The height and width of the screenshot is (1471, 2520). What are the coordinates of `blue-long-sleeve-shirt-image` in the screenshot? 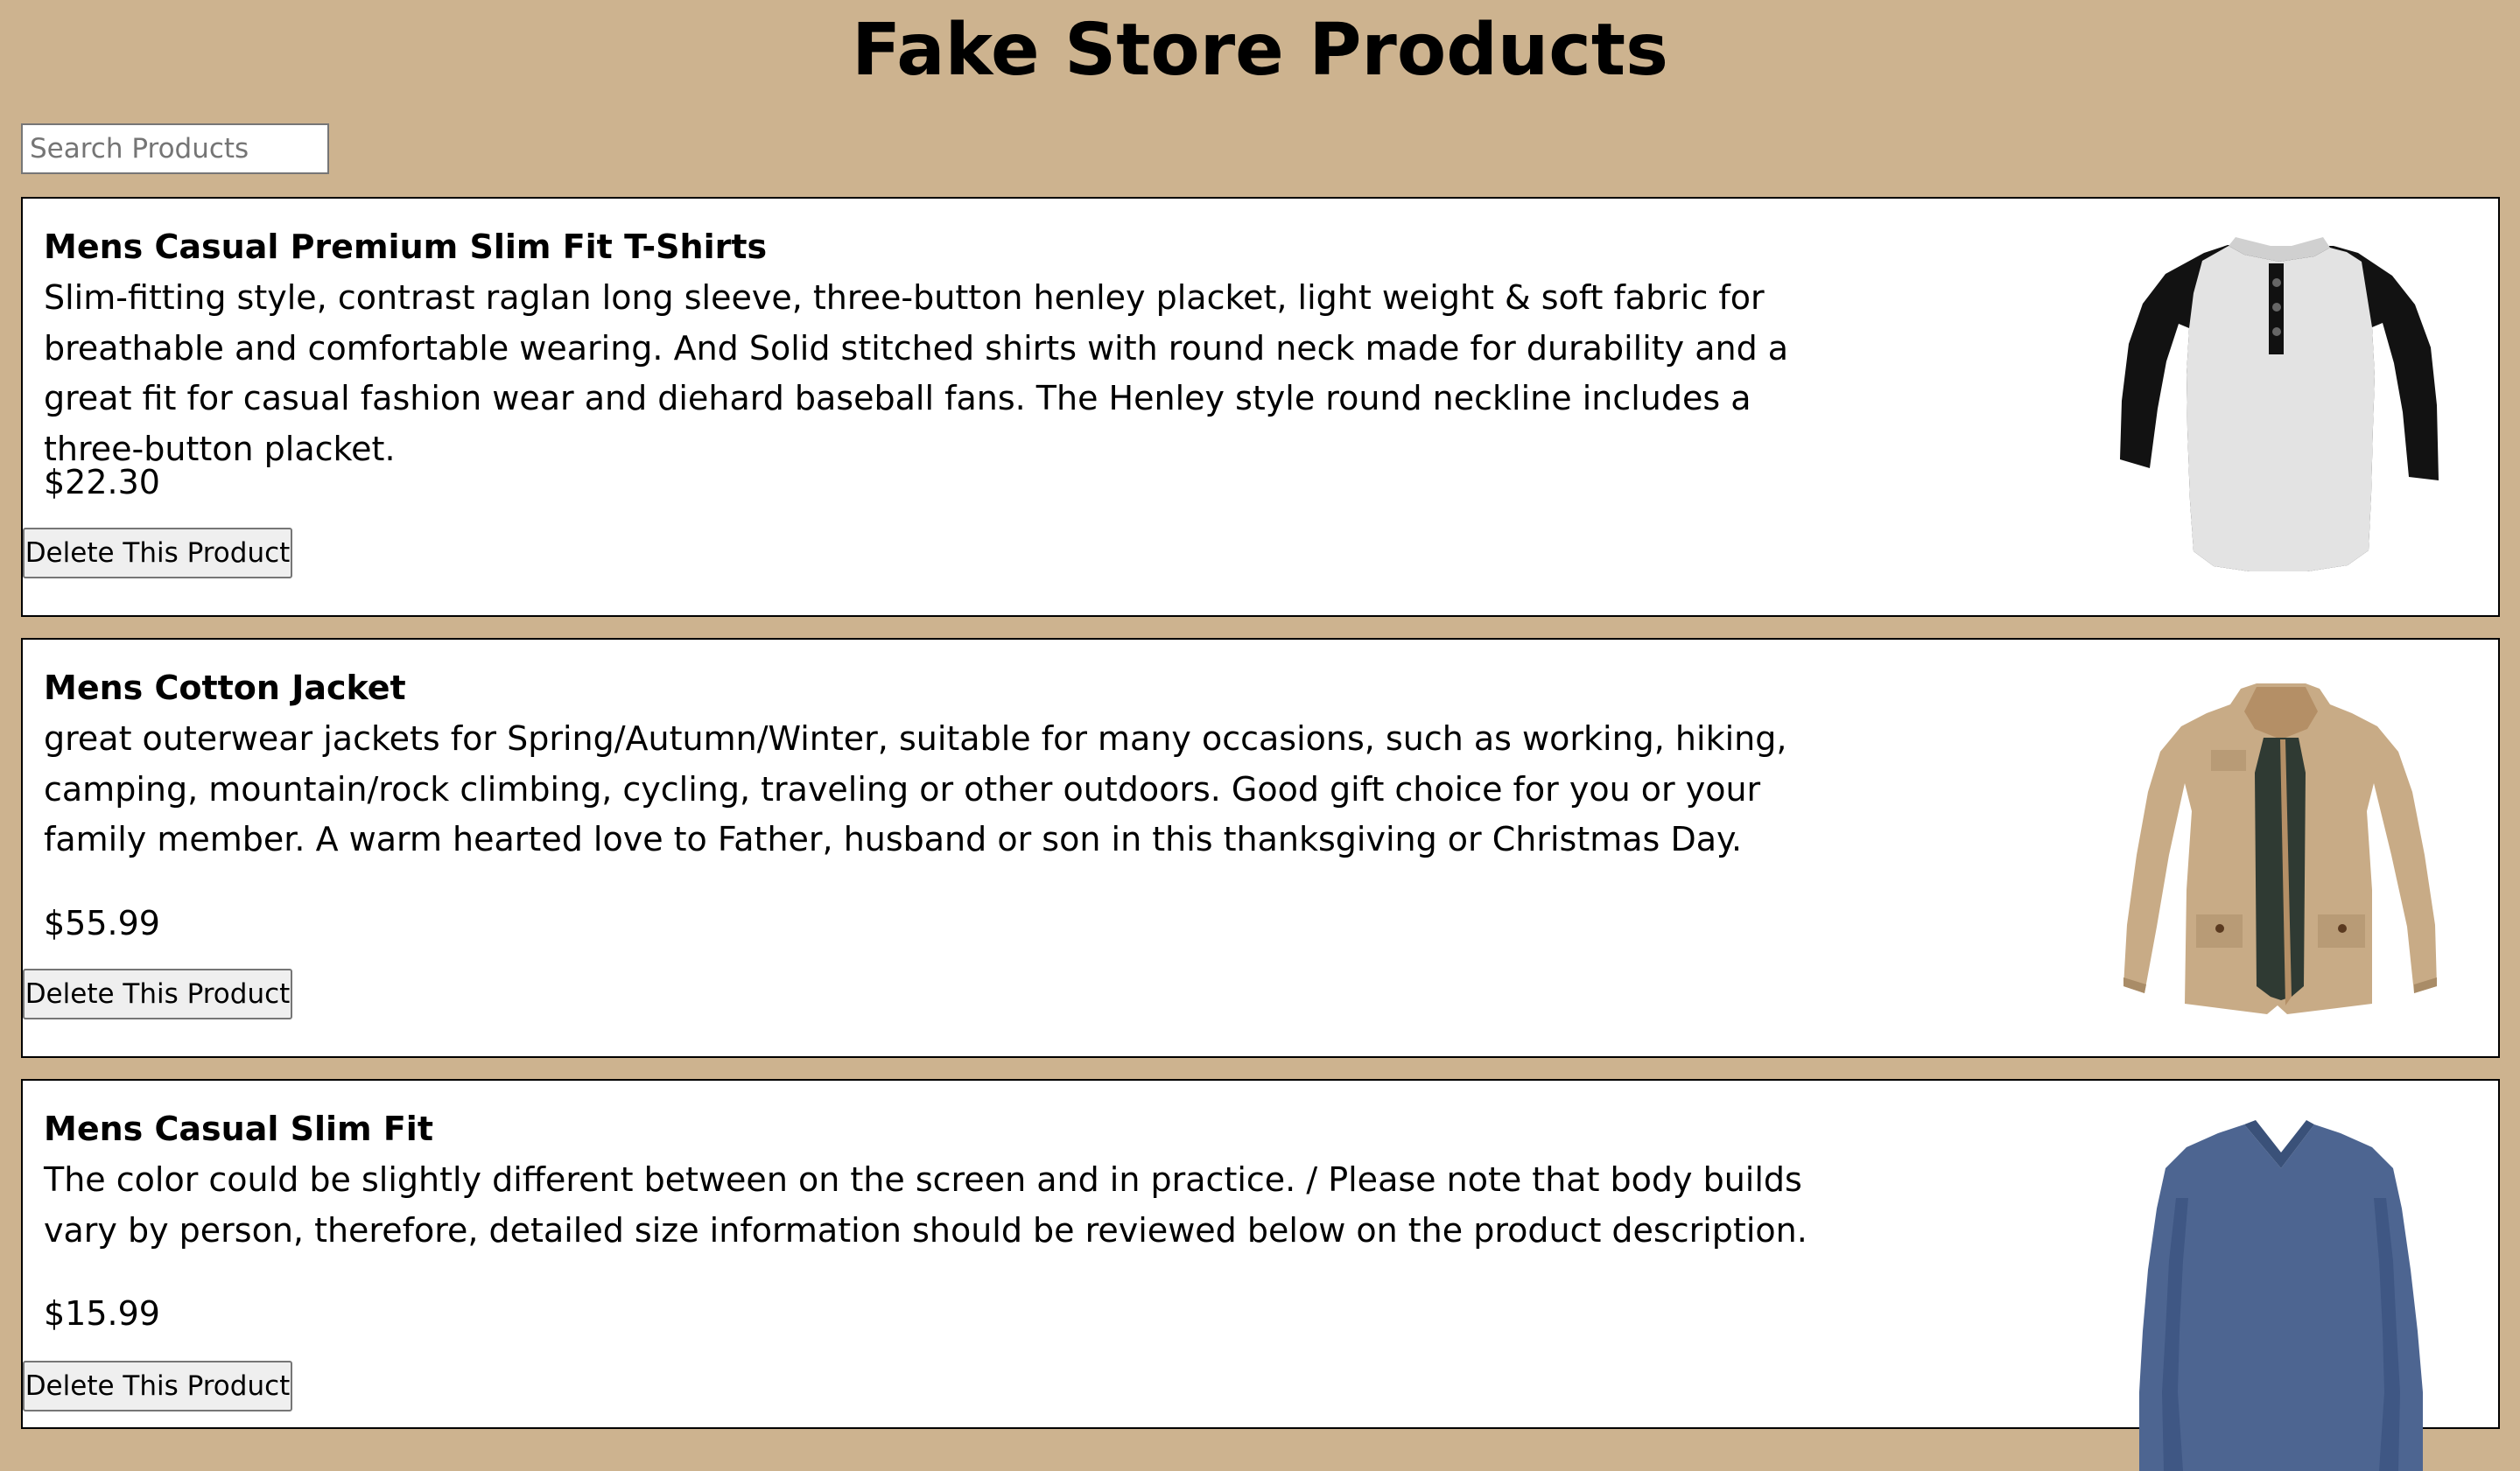 It's located at (2281, 1287).